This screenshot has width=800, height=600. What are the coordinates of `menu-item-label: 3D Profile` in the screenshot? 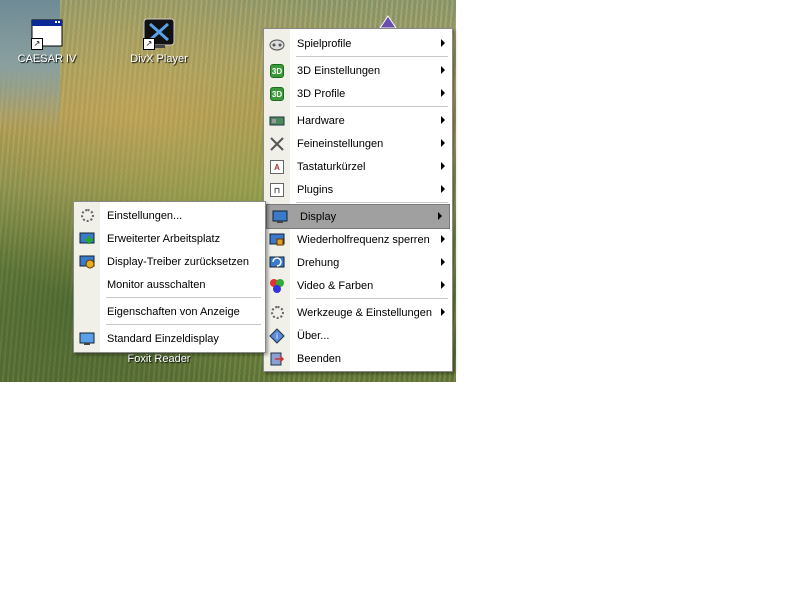 It's located at (321, 93).